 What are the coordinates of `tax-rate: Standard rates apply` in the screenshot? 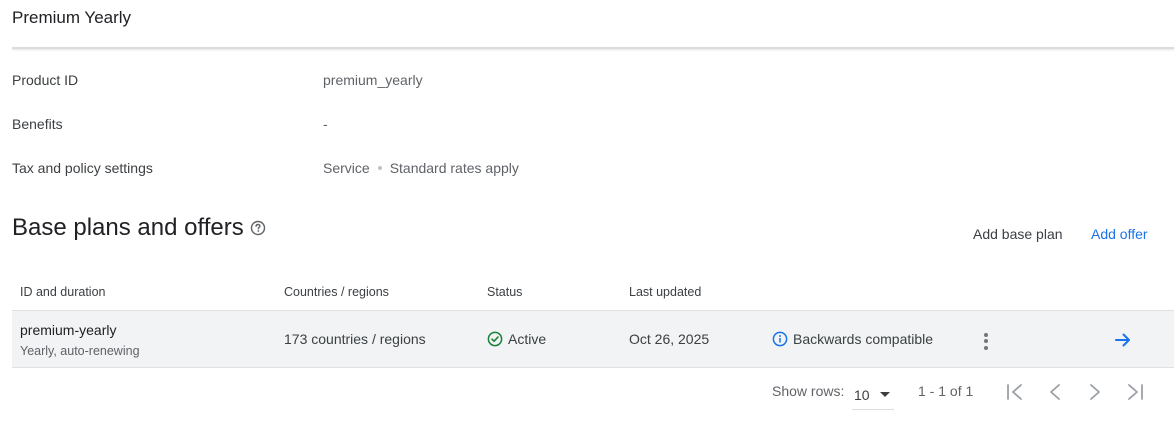 It's located at (454, 168).